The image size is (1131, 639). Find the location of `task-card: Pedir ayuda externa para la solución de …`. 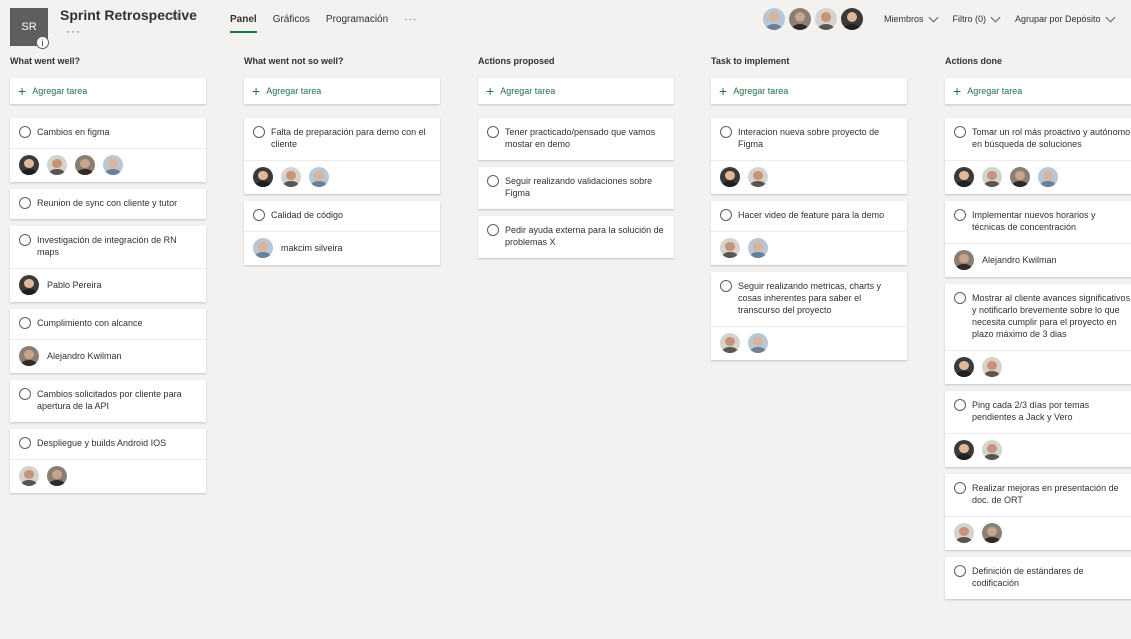

task-card: Pedir ayuda externa para la solución de … is located at coordinates (576, 237).